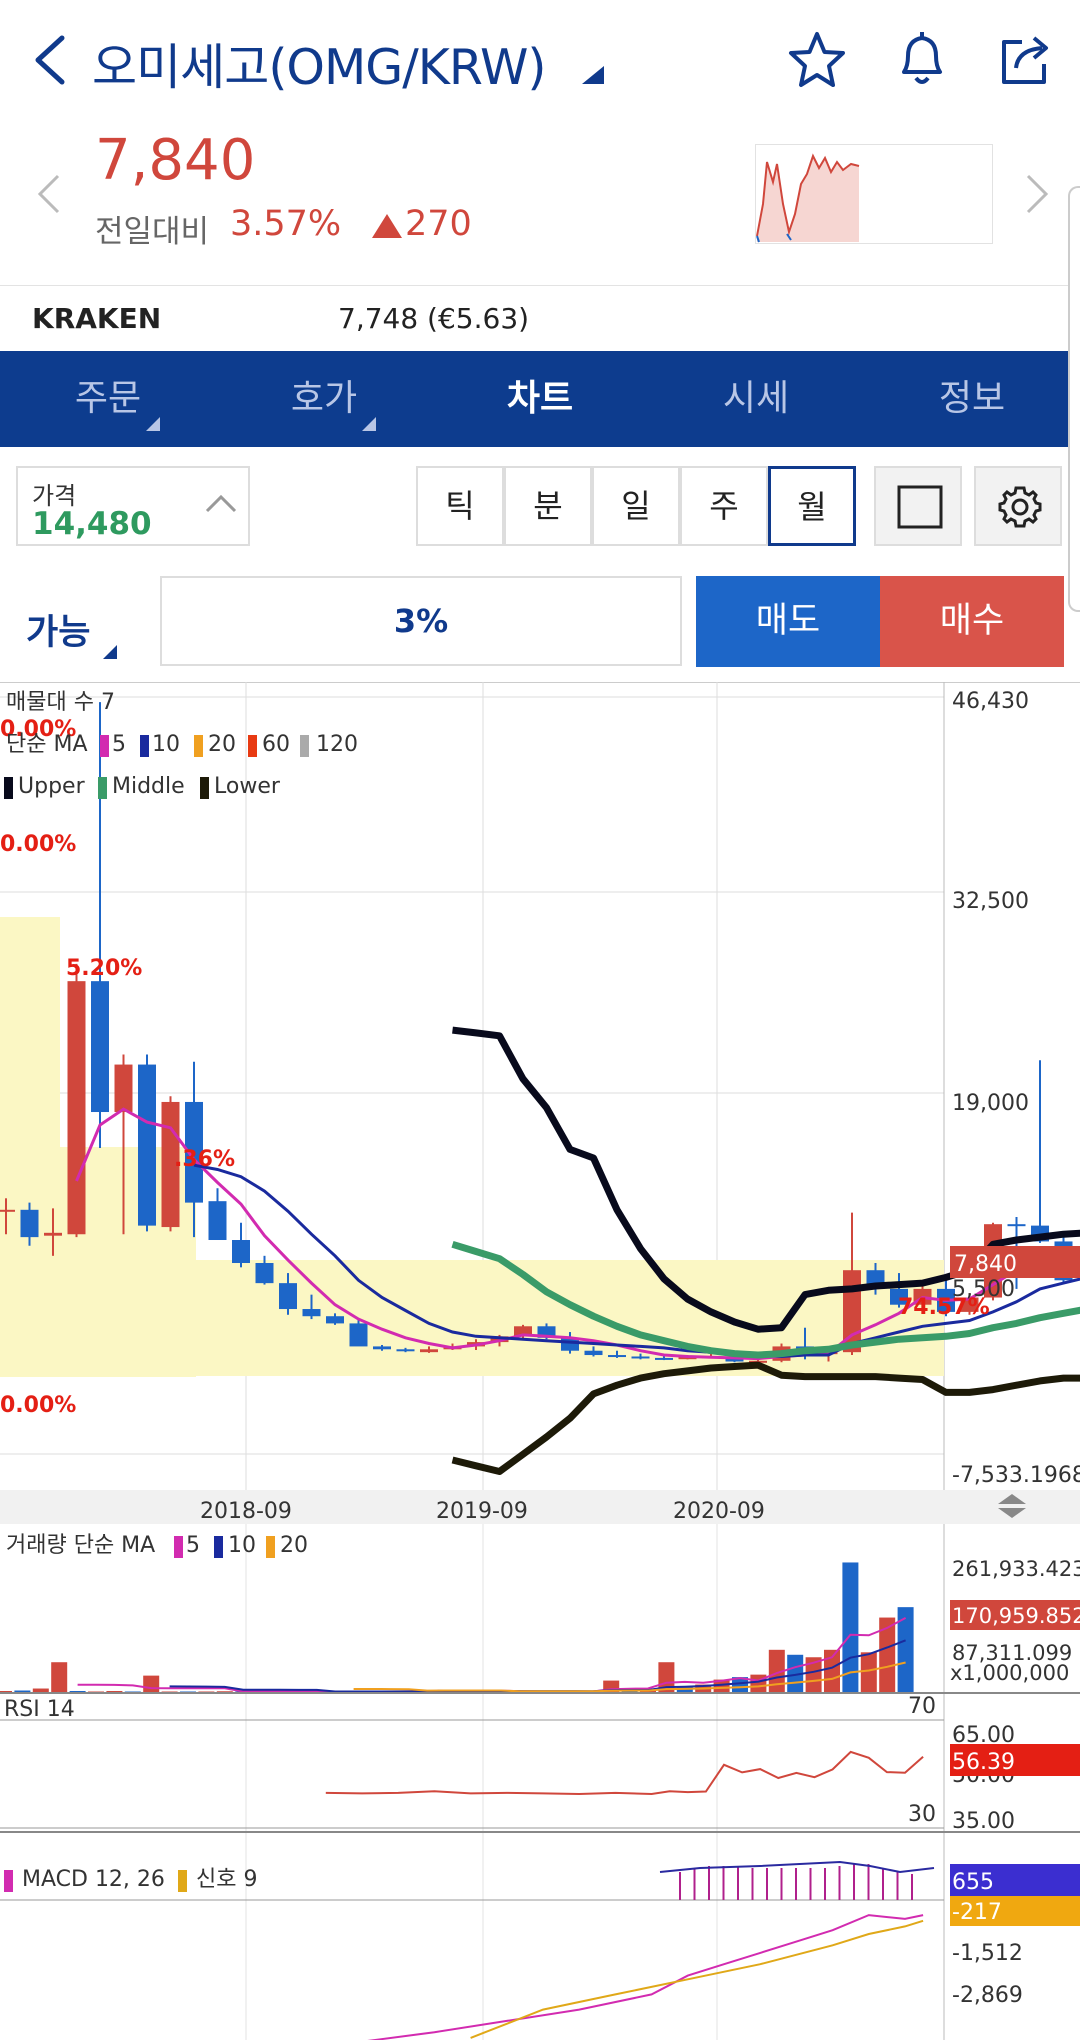 The height and width of the screenshot is (2044, 1080). What do you see at coordinates (1016, 1569) in the screenshot?
I see `volume-y-tick: 261,933.423` at bounding box center [1016, 1569].